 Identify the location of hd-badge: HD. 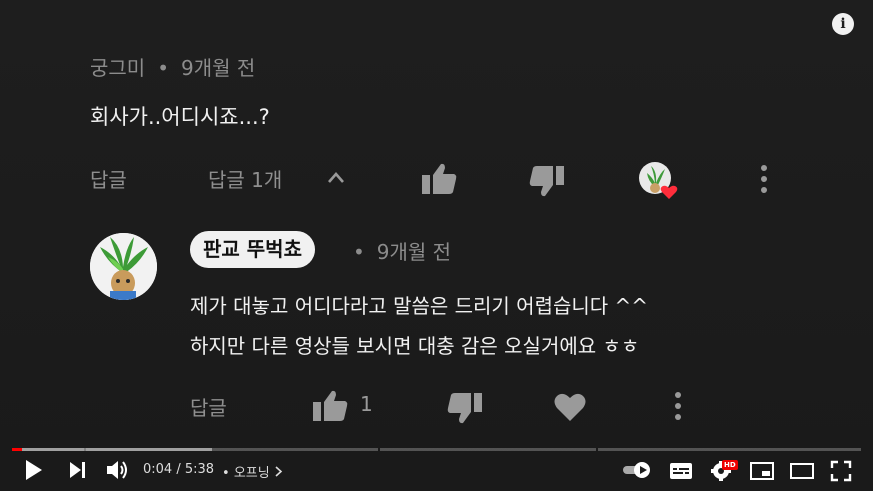
(730, 465).